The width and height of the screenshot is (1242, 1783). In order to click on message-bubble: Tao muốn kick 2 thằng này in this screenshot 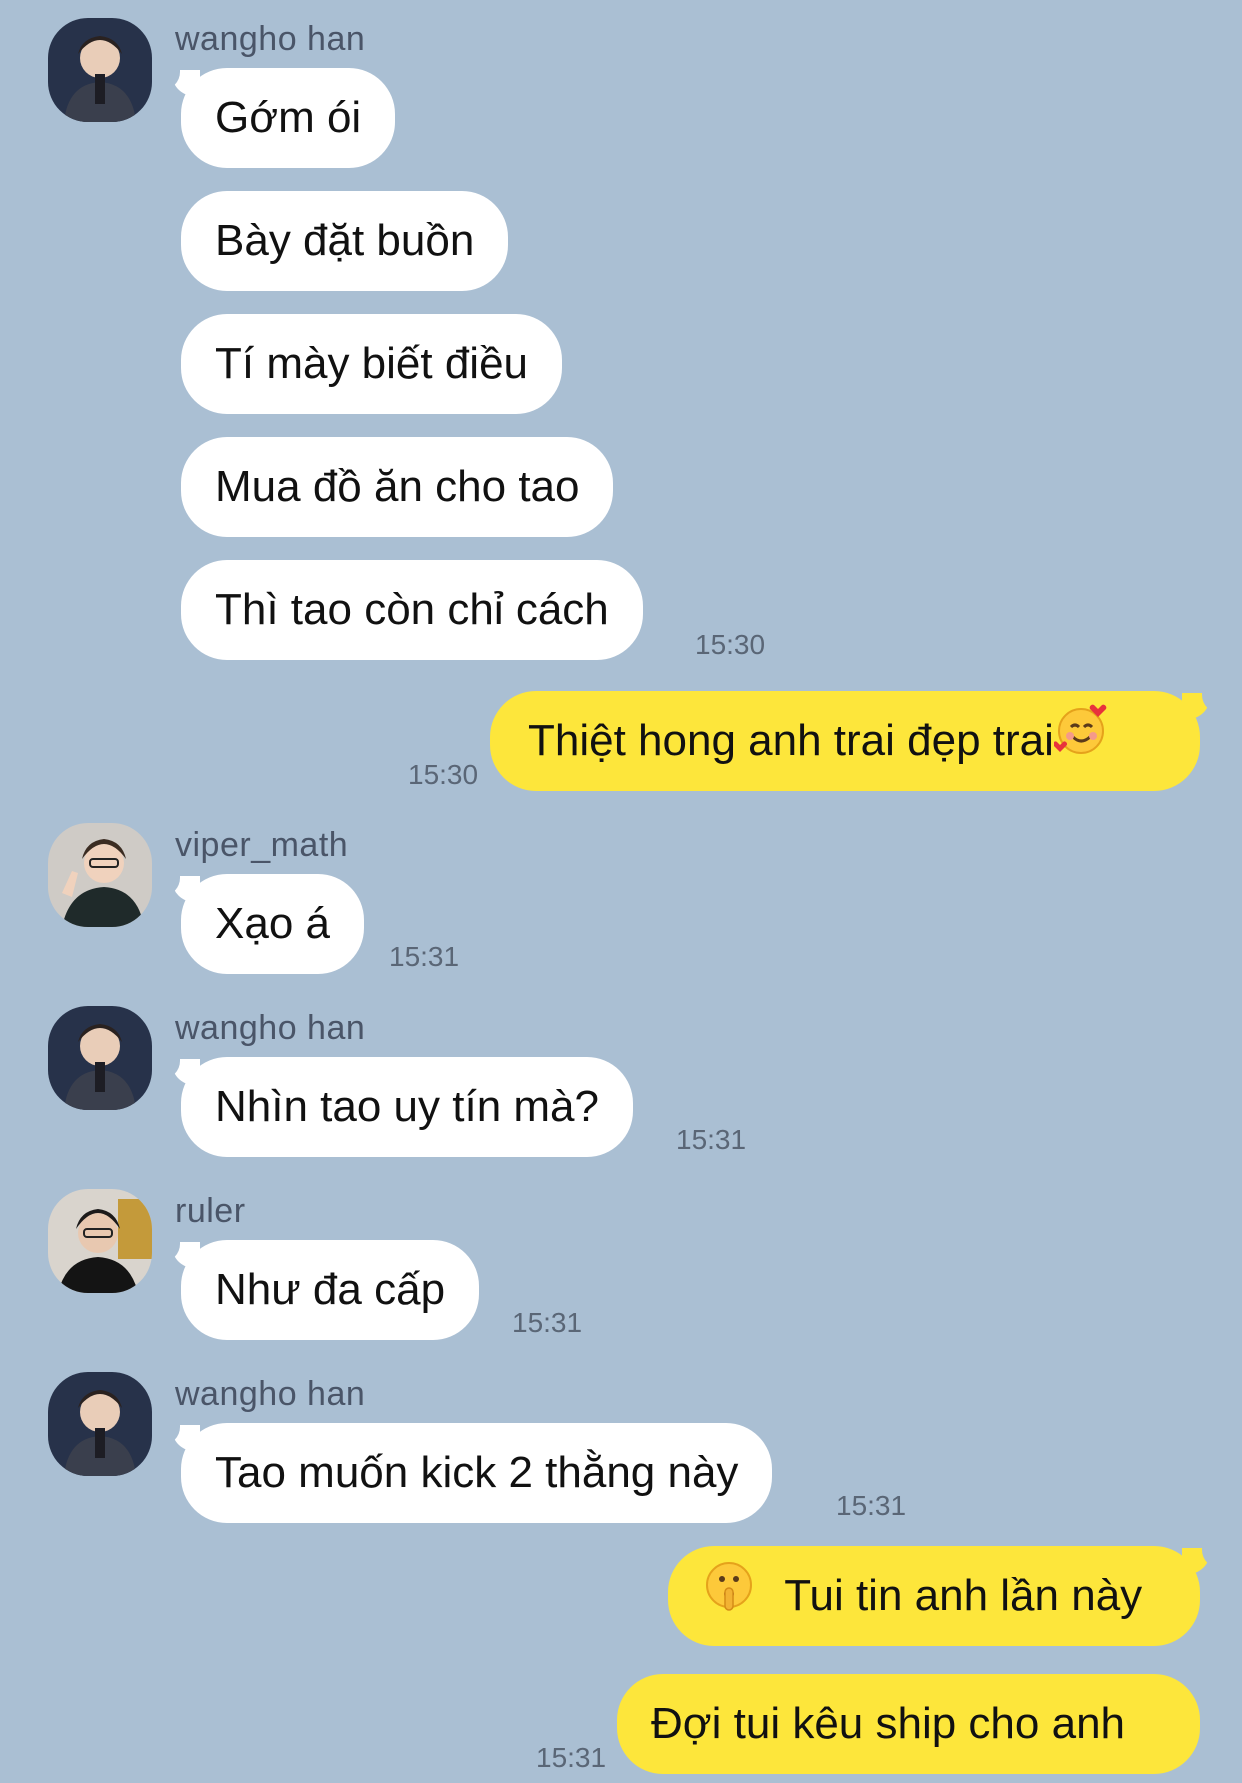, I will do `click(477, 1473)`.